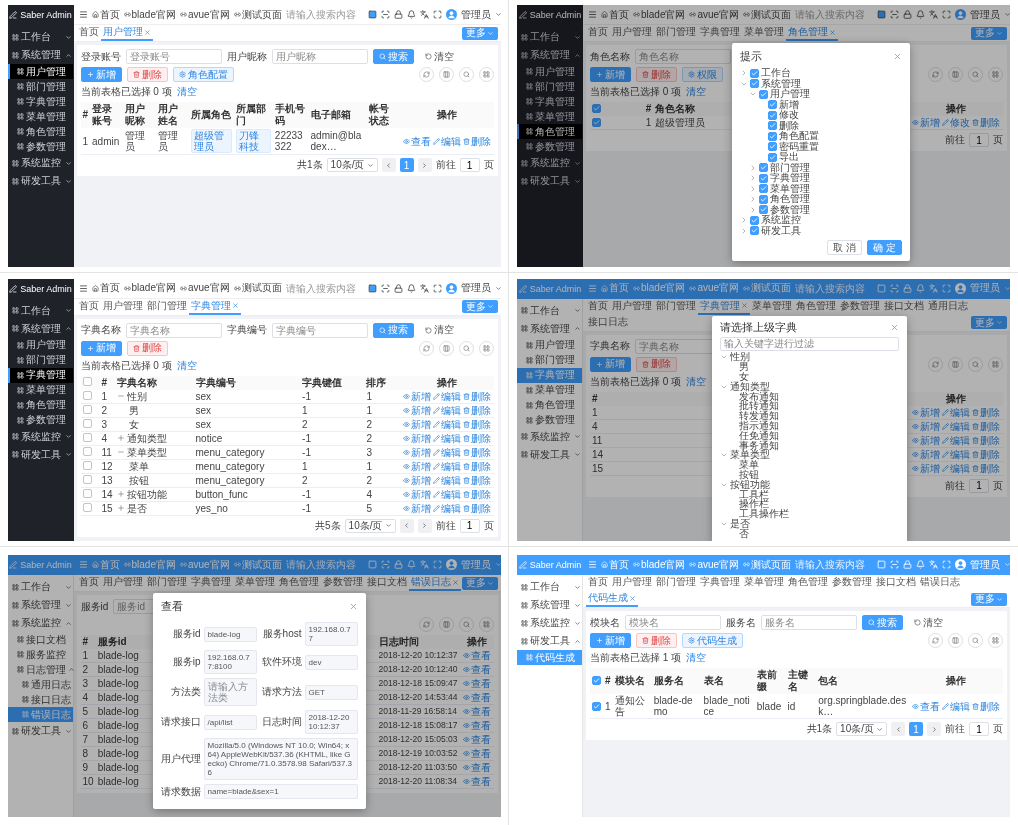  I want to click on tab: 角色管理, so click(816, 306).